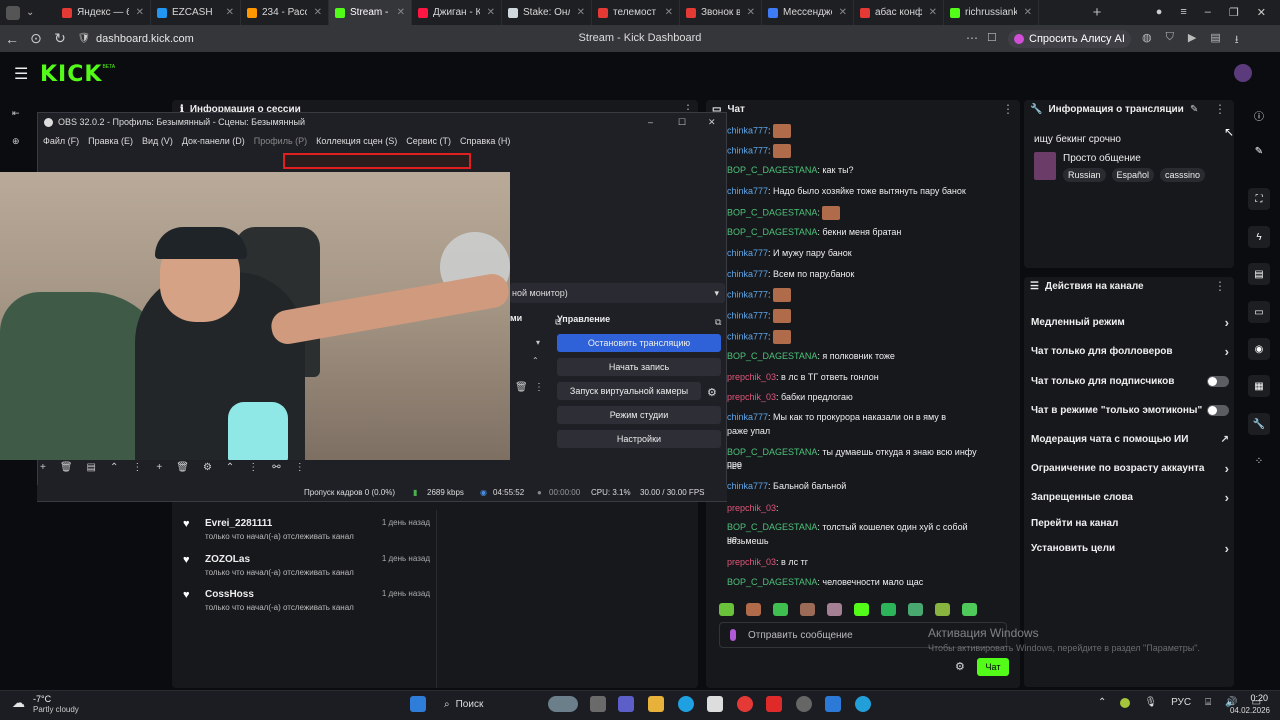 This screenshot has width=1280, height=720. Describe the element at coordinates (279, 559) in the screenshot. I see `follower-name: ZOZOLas` at that location.